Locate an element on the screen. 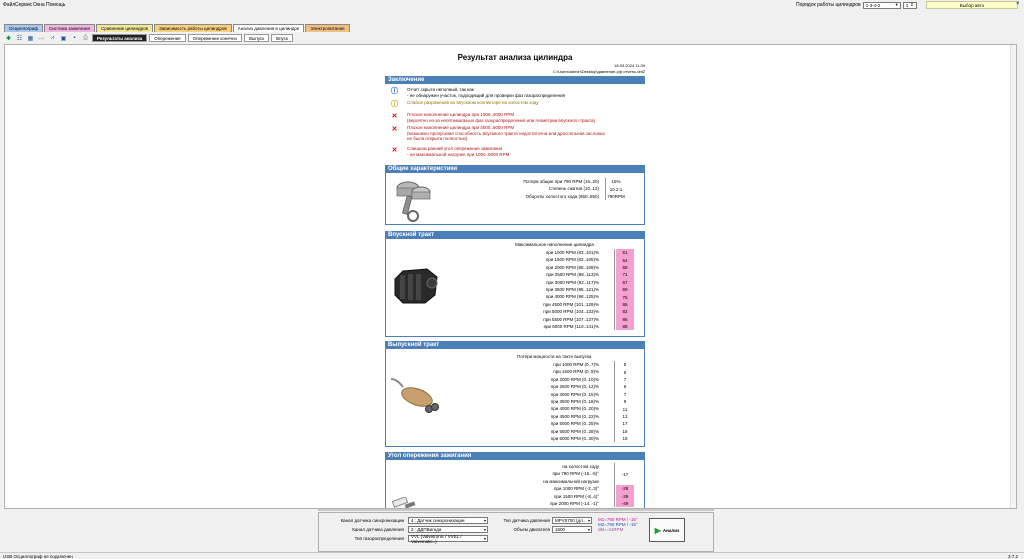 Image resolution: width=1024 pixels, height=559 pixels. warning-icon: ⓘ is located at coordinates (394, 104).